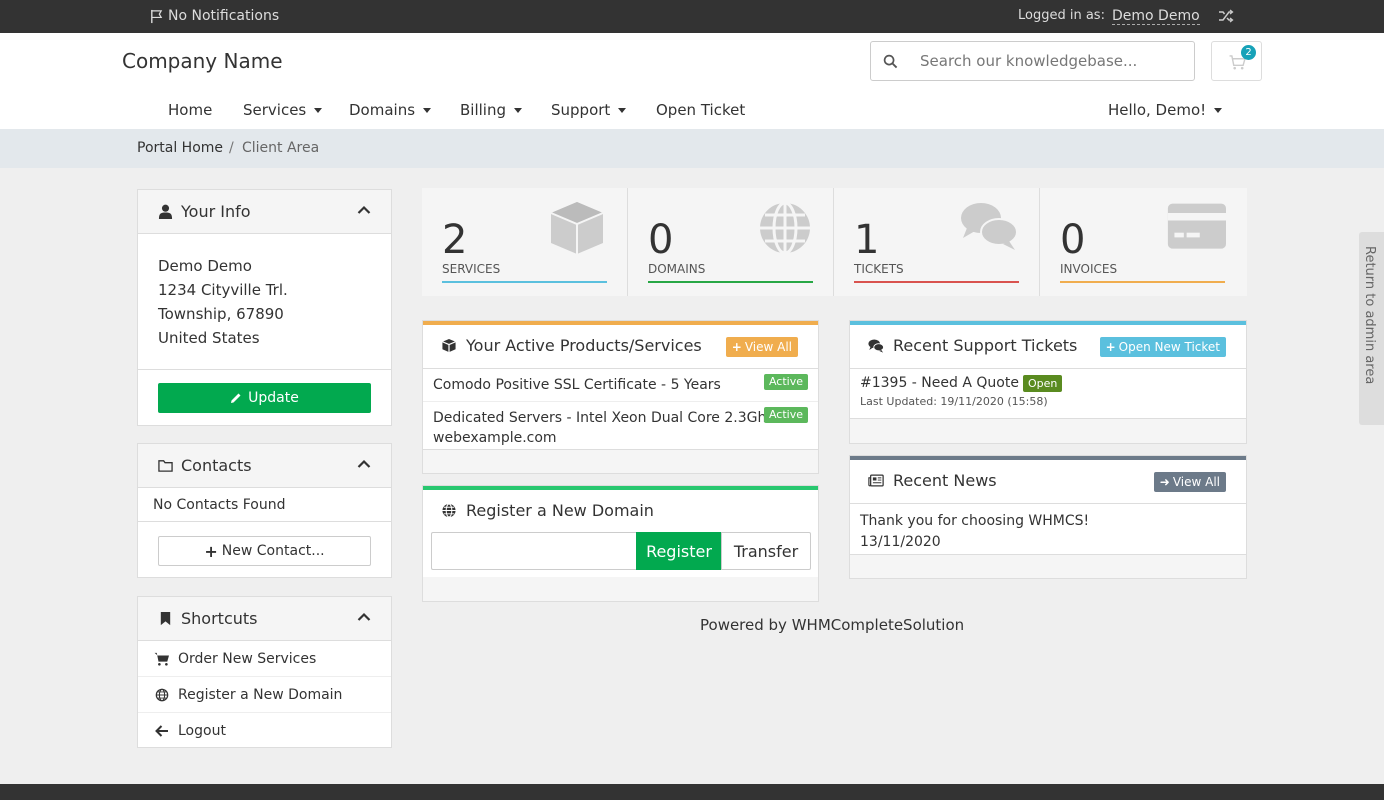 The height and width of the screenshot is (800, 1384). I want to click on return-to-admin-tab: Return to admin area, so click(1371, 328).